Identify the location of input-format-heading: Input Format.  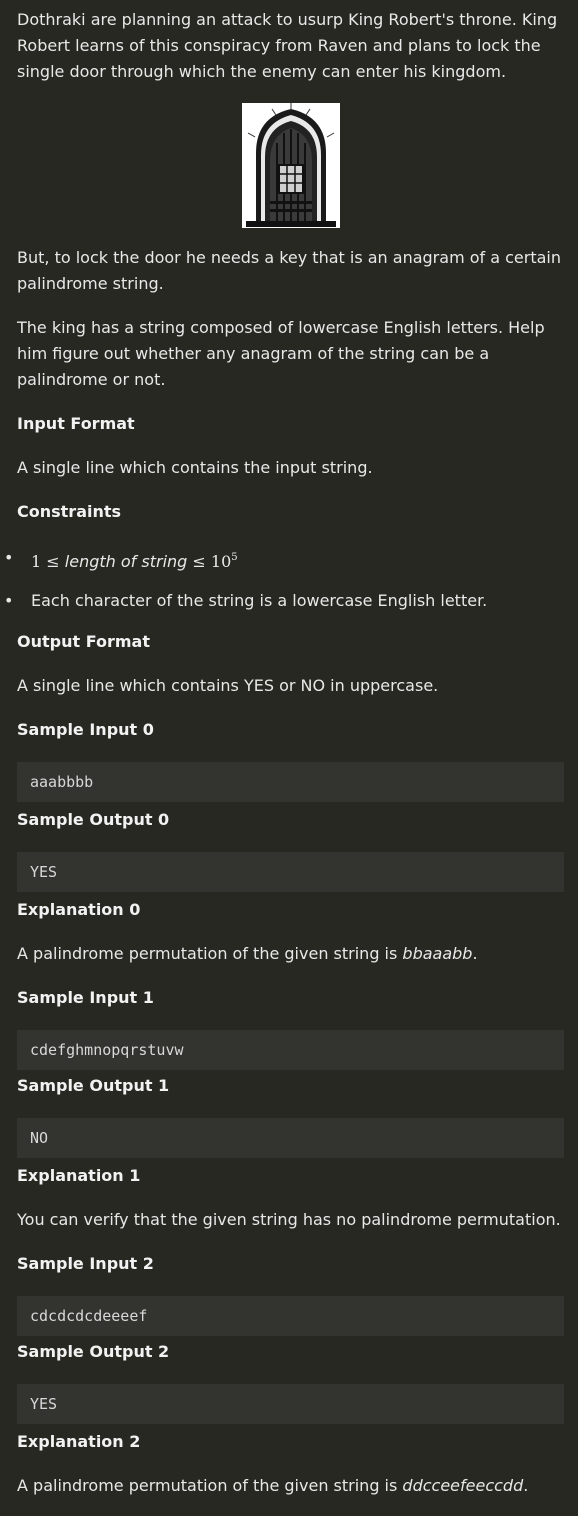
(76, 423).